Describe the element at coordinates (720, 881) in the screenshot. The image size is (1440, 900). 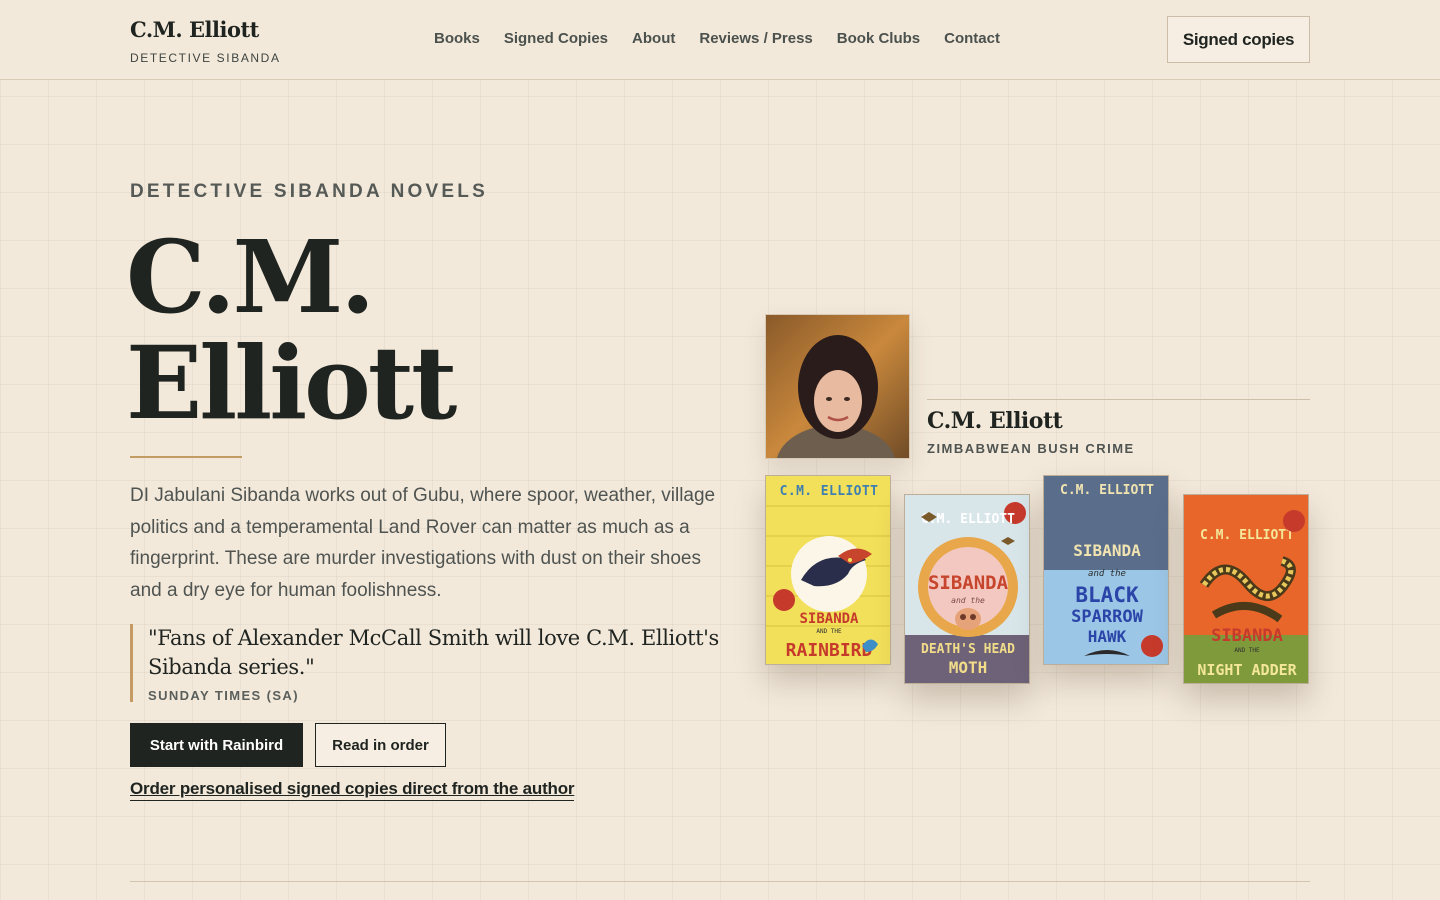
I see `section-divider` at that location.